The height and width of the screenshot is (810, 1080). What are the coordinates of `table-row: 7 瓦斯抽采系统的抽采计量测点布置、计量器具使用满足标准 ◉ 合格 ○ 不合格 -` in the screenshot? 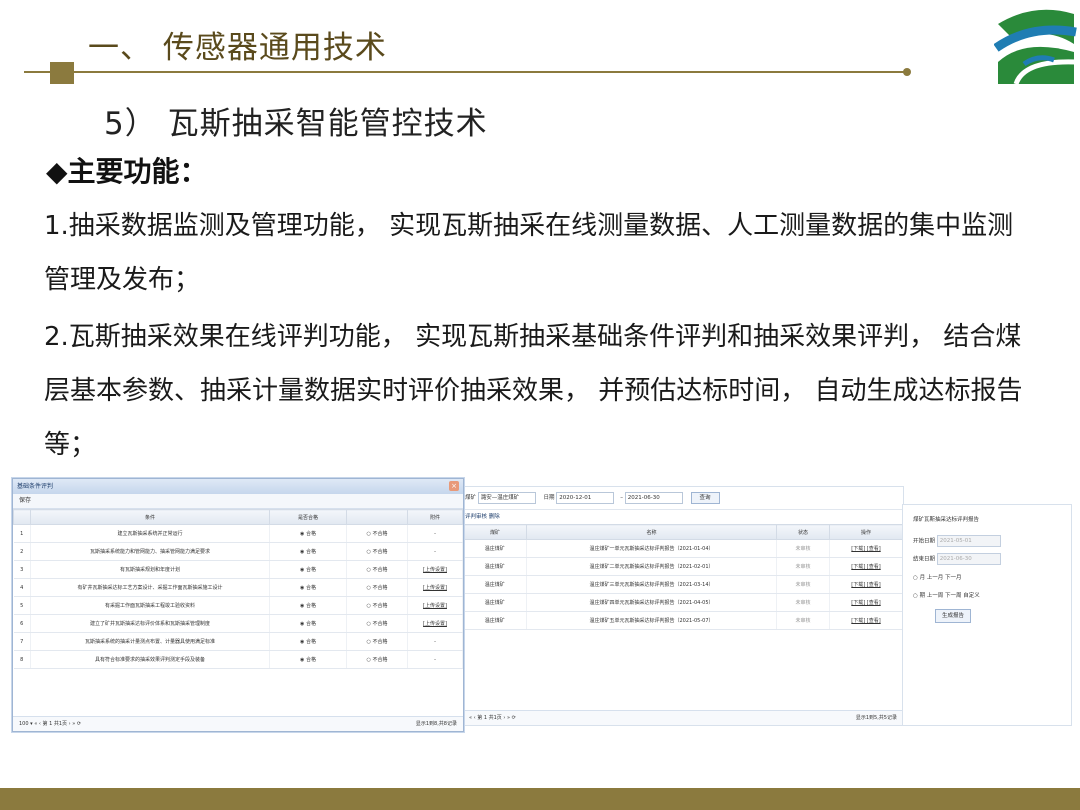 It's located at (238, 641).